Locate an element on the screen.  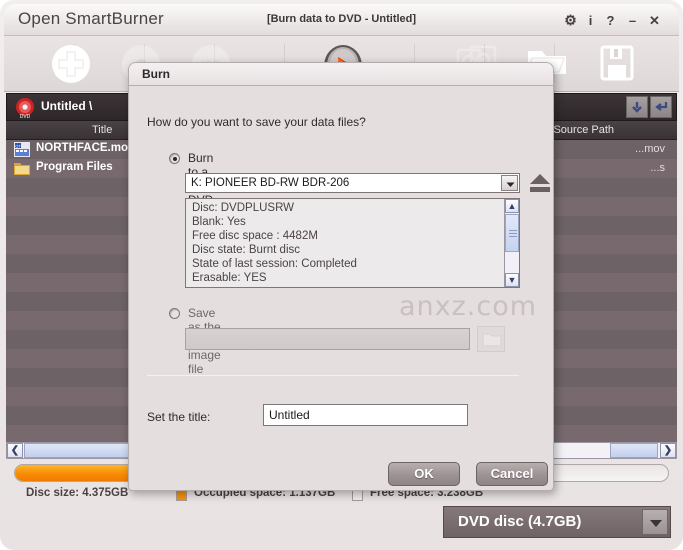
column-header-title: Title is located at coordinates (102, 130).